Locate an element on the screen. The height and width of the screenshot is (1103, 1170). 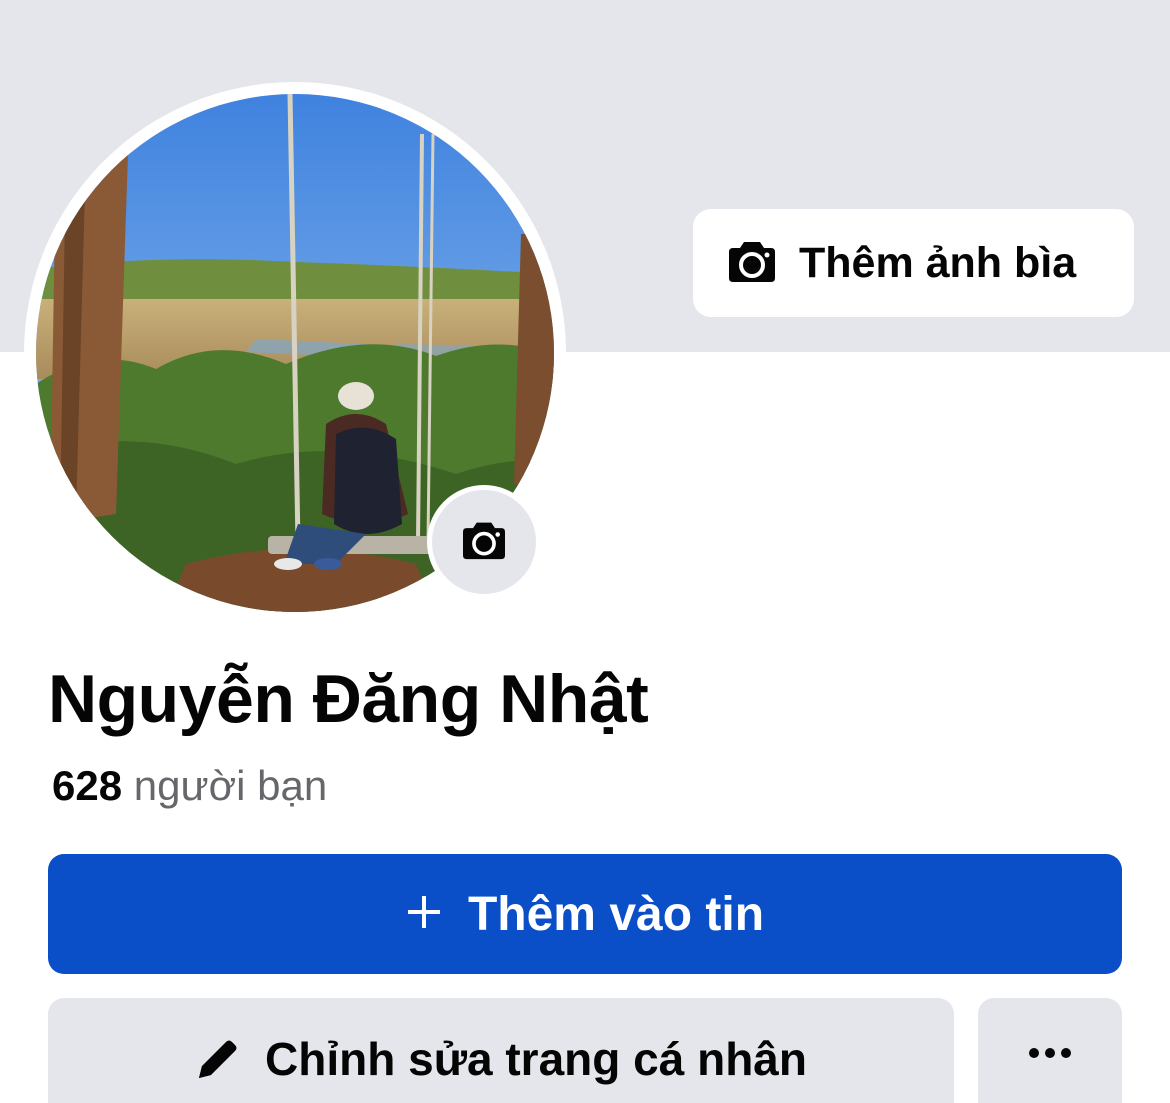
edit-profile-button: Chỉnh sửa trang cá nhân is located at coordinates (501, 1050).